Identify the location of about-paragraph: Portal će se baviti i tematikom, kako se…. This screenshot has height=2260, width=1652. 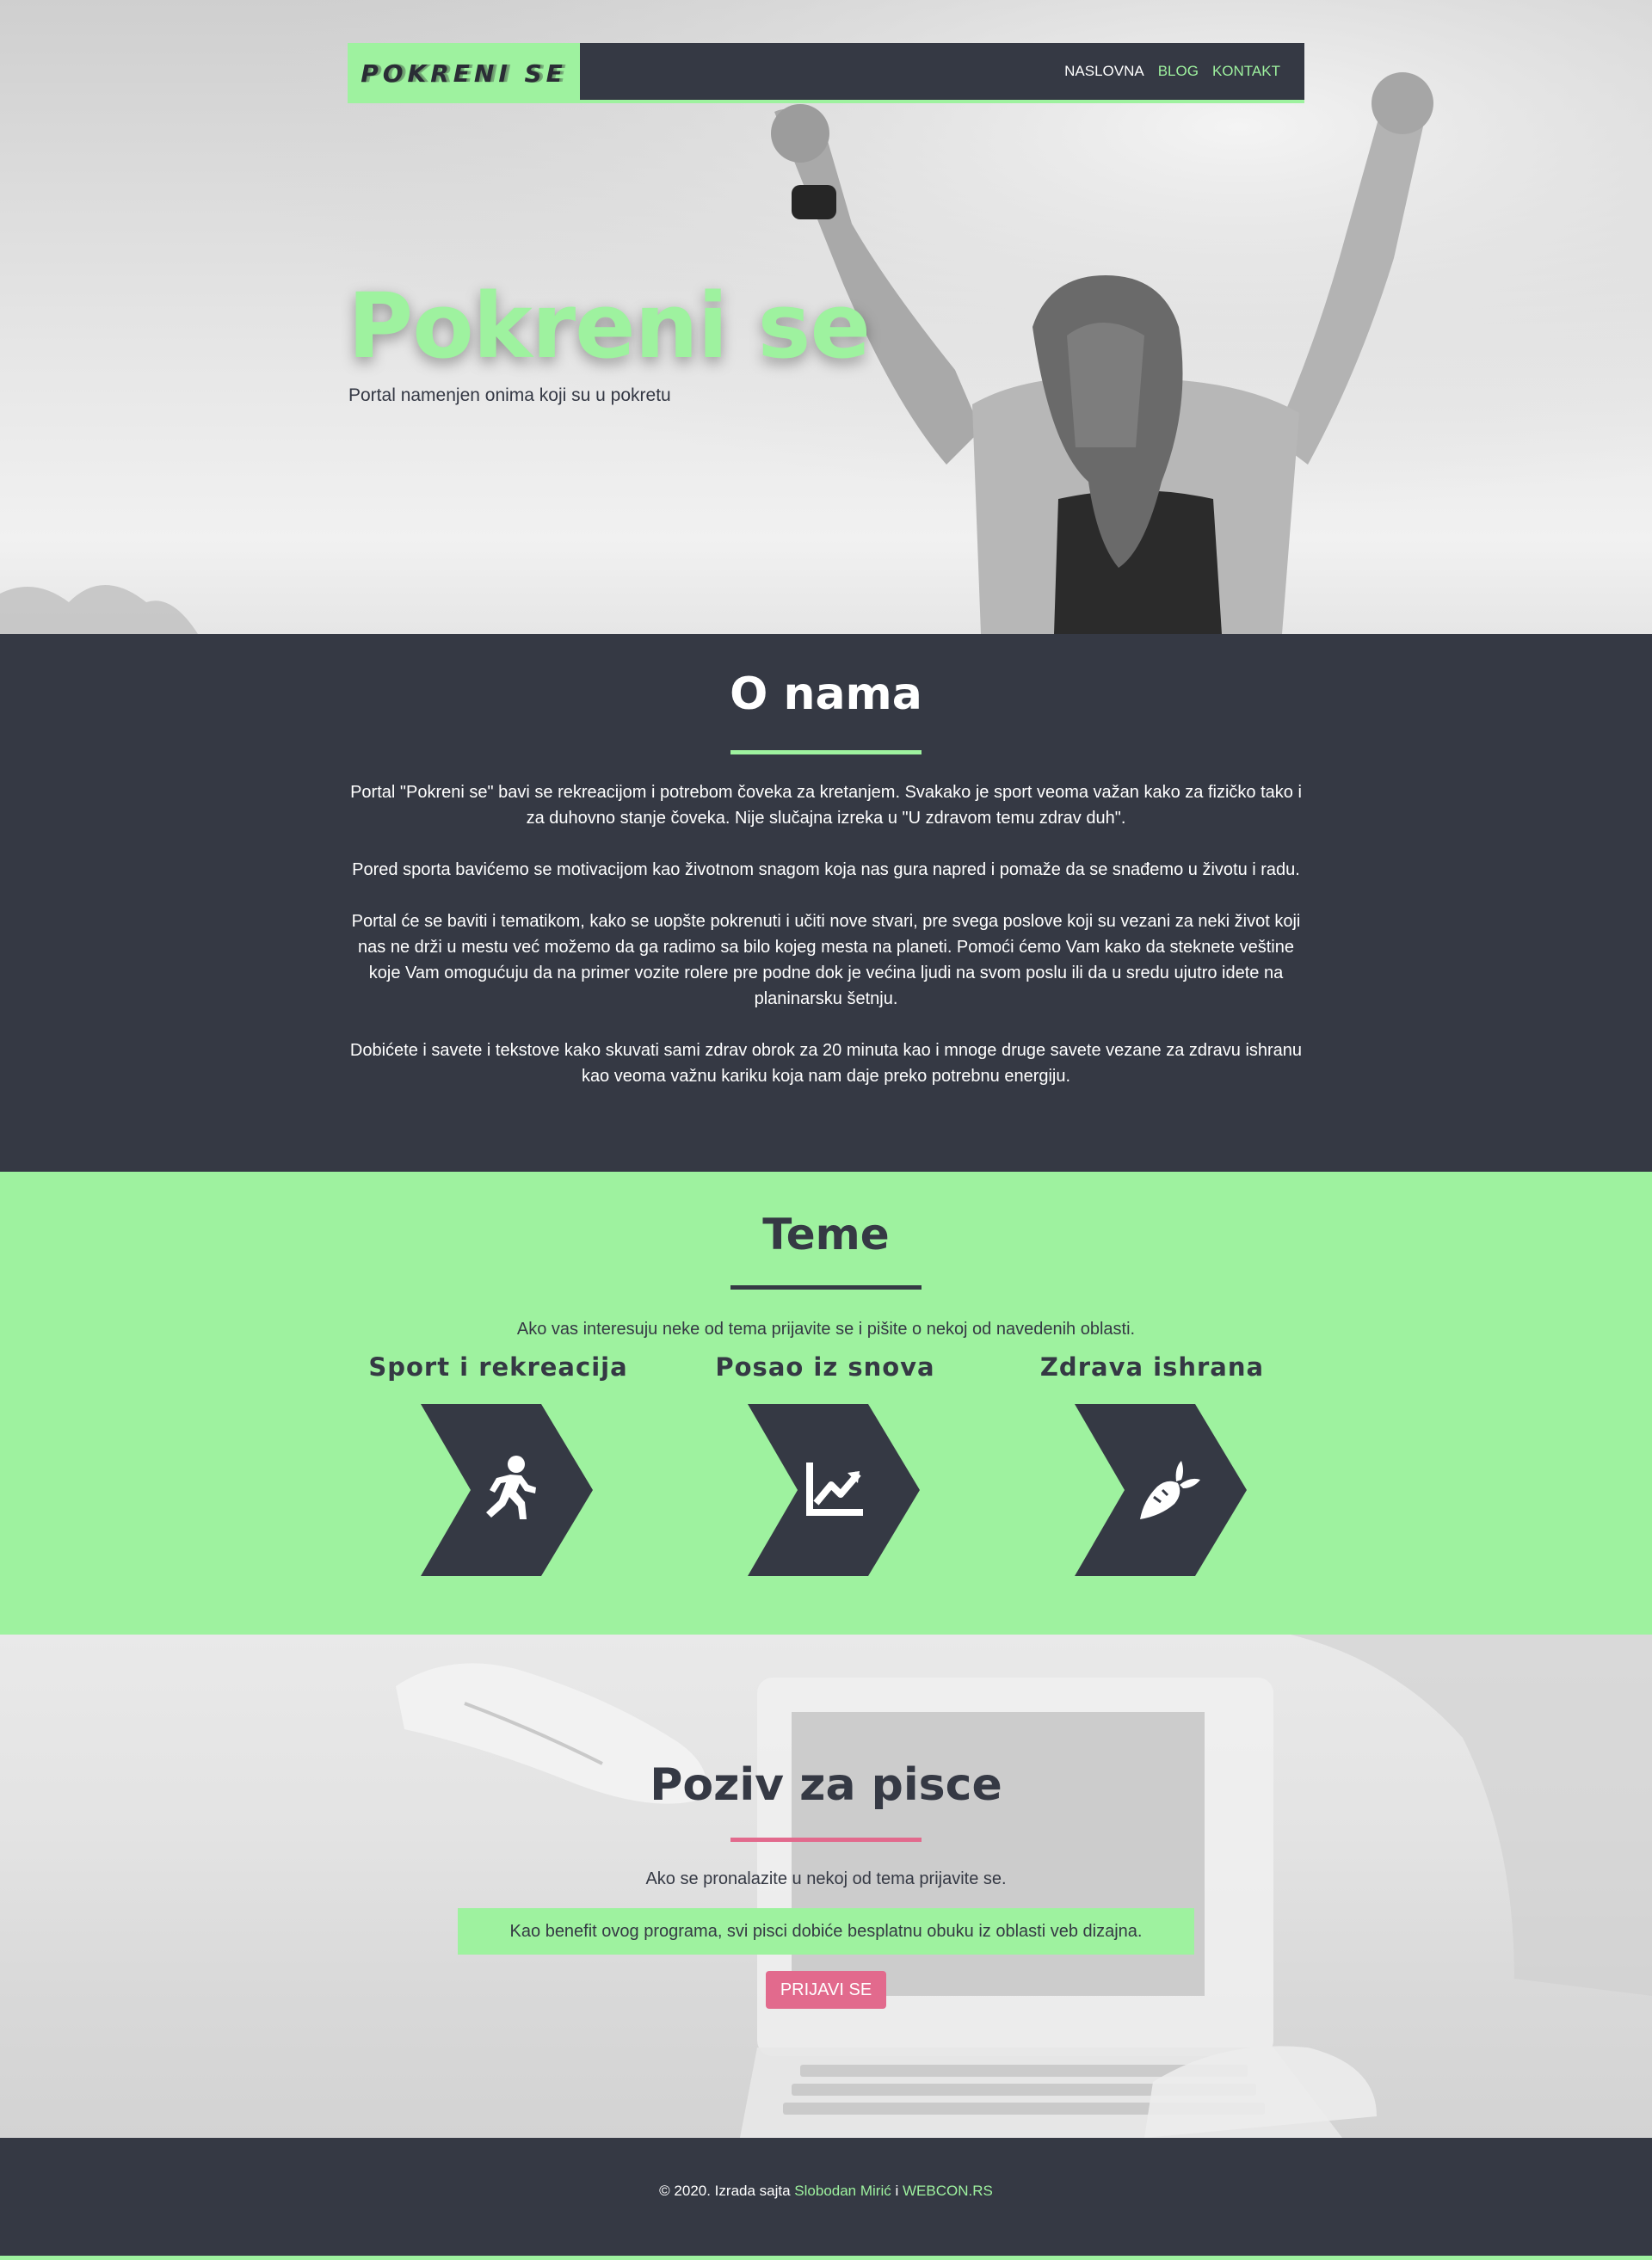
(826, 960).